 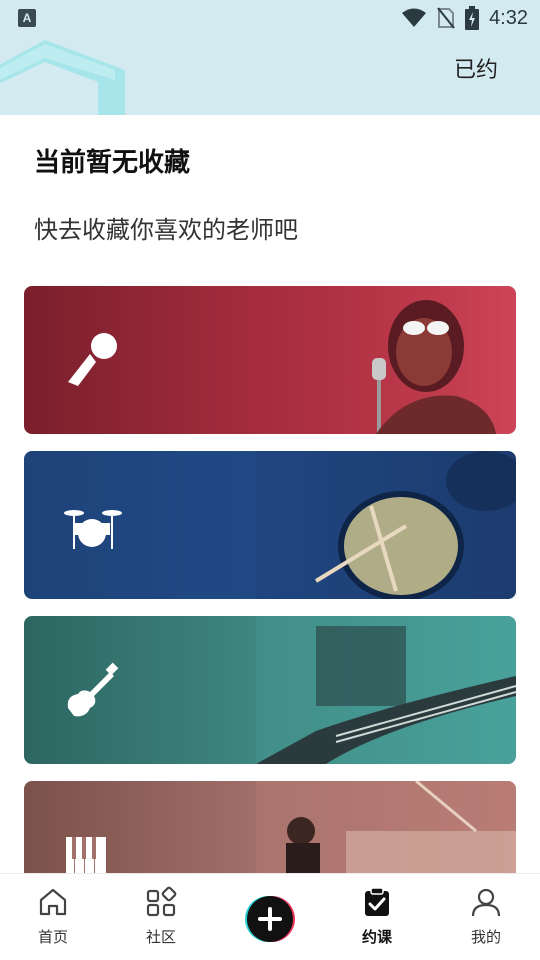 I want to click on grid-icon, so click(x=161, y=901).